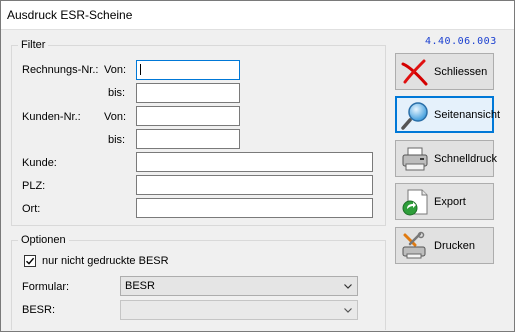 The image size is (515, 332). What do you see at coordinates (188, 139) in the screenshot?
I see `kunden-bis-input` at bounding box center [188, 139].